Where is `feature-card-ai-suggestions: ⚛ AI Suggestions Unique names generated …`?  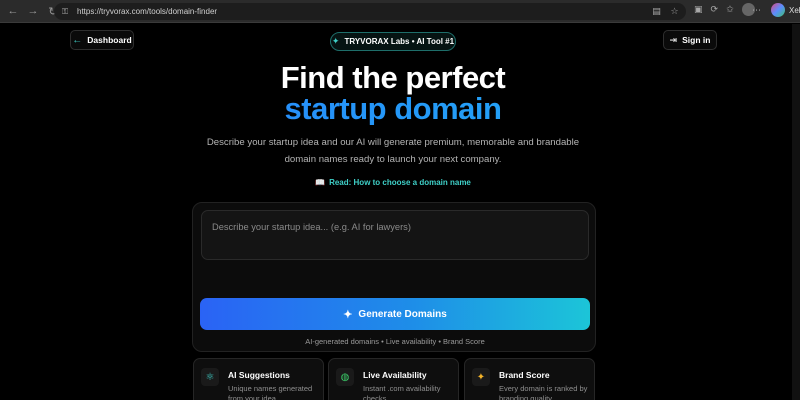 feature-card-ai-suggestions: ⚛ AI Suggestions Unique names generated … is located at coordinates (258, 379).